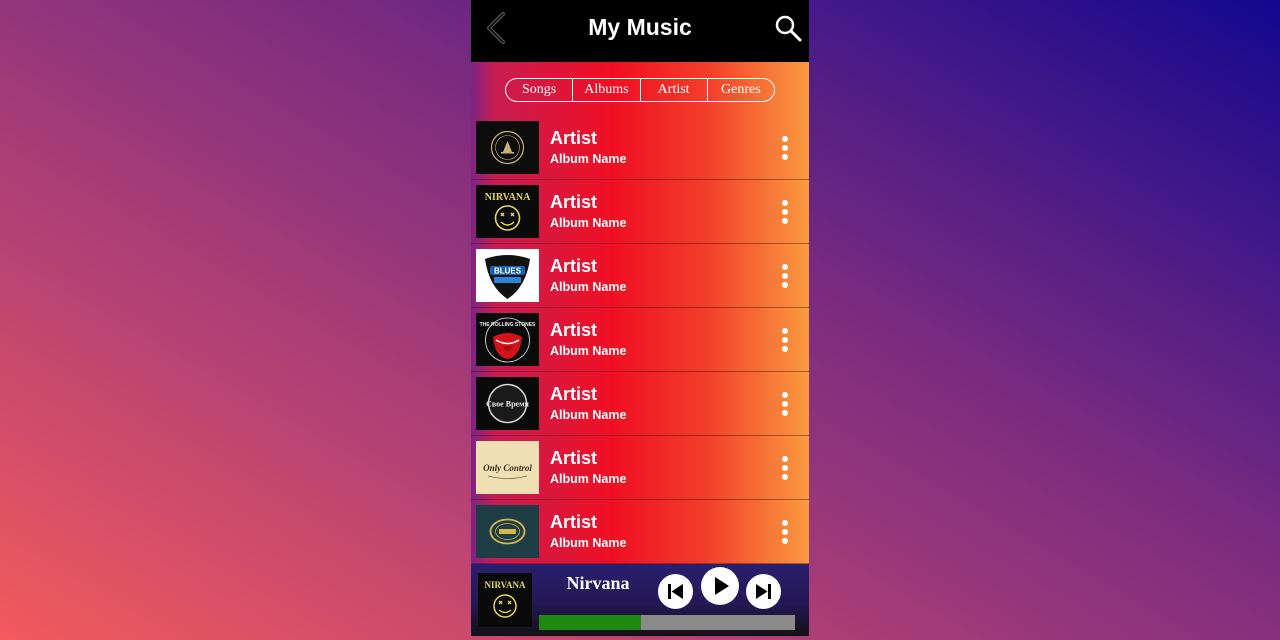 The width and height of the screenshot is (1280, 640). Describe the element at coordinates (590, 622) in the screenshot. I see `progress-fill` at that location.